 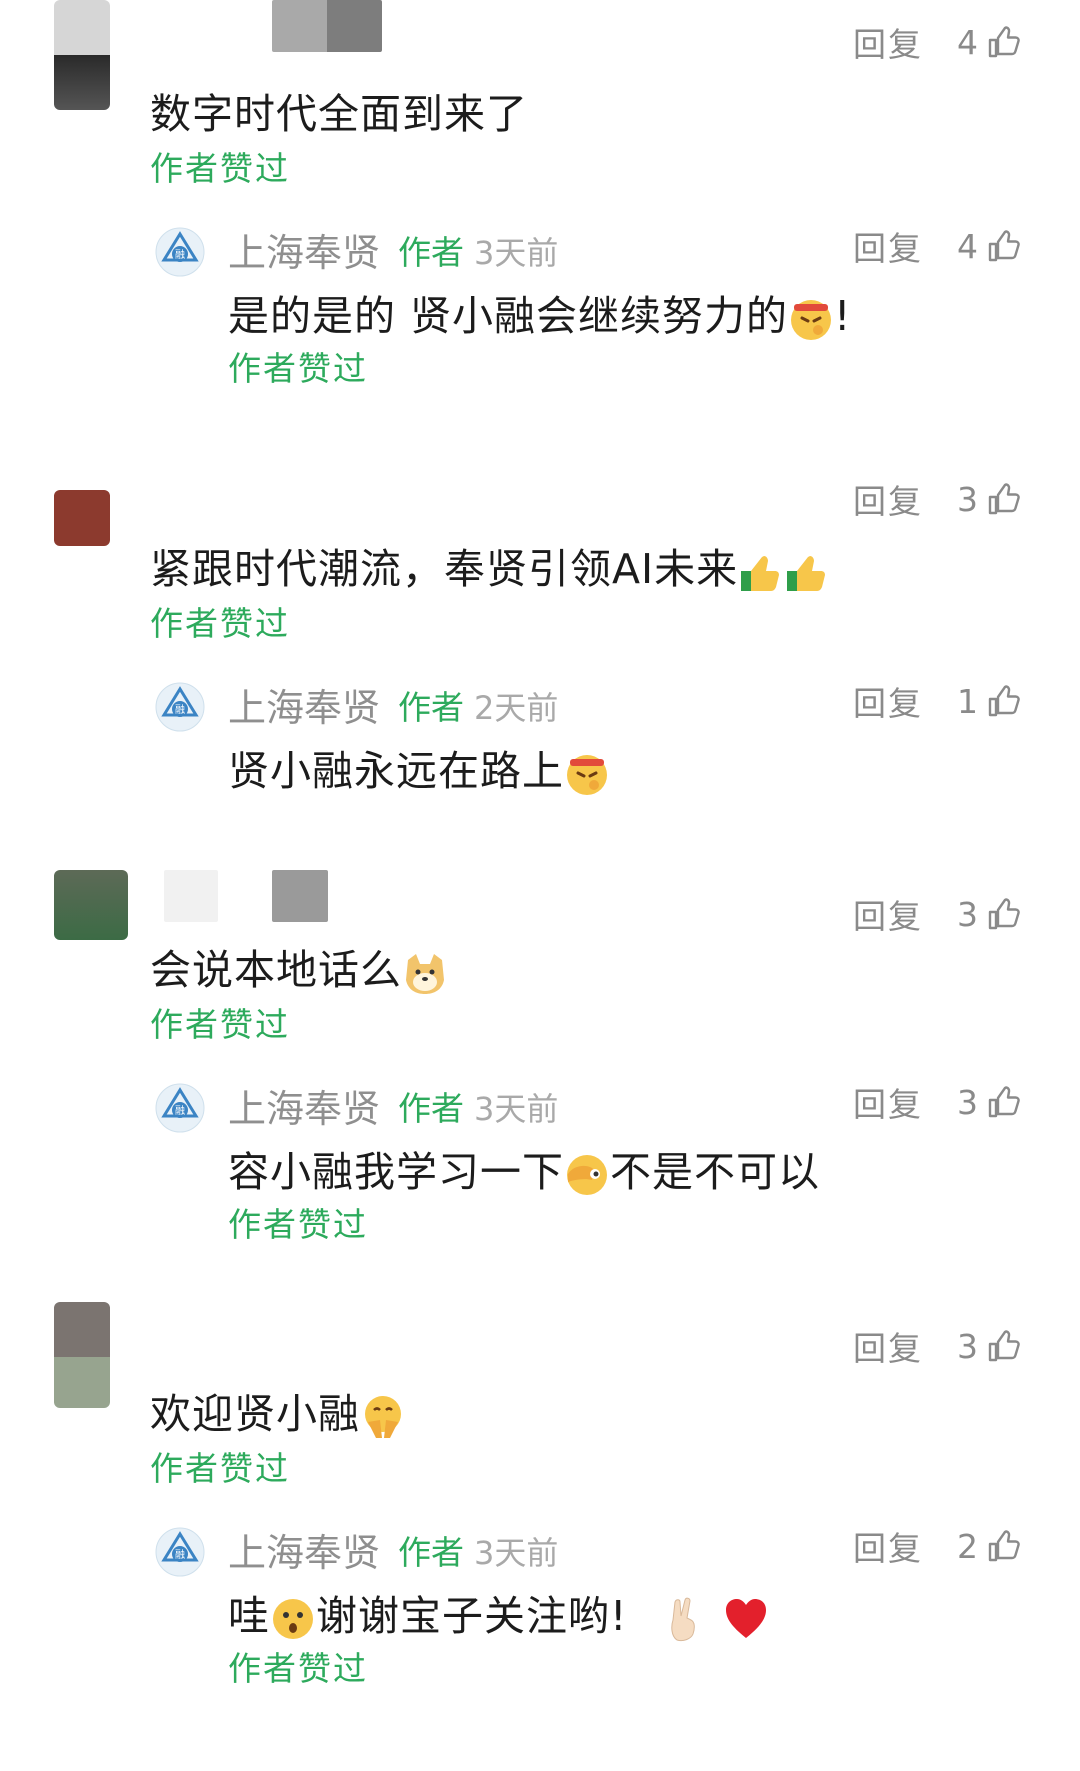 What do you see at coordinates (746, 1619) in the screenshot?
I see `red-heart-emoji` at bounding box center [746, 1619].